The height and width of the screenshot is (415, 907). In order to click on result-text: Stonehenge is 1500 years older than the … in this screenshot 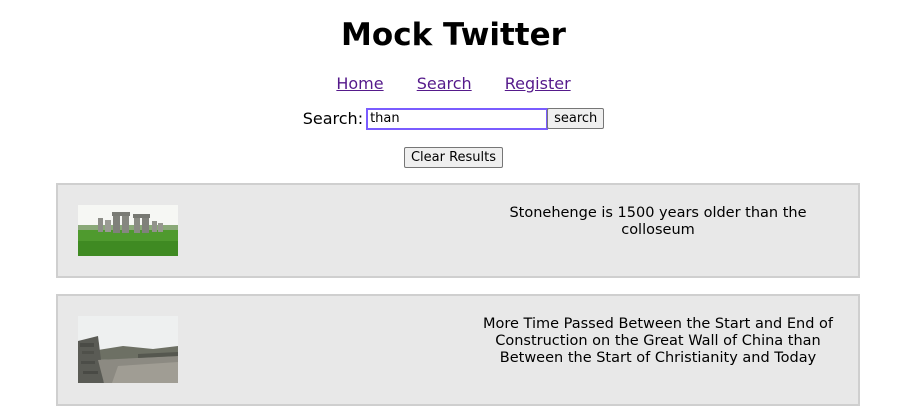, I will do `click(658, 221)`.